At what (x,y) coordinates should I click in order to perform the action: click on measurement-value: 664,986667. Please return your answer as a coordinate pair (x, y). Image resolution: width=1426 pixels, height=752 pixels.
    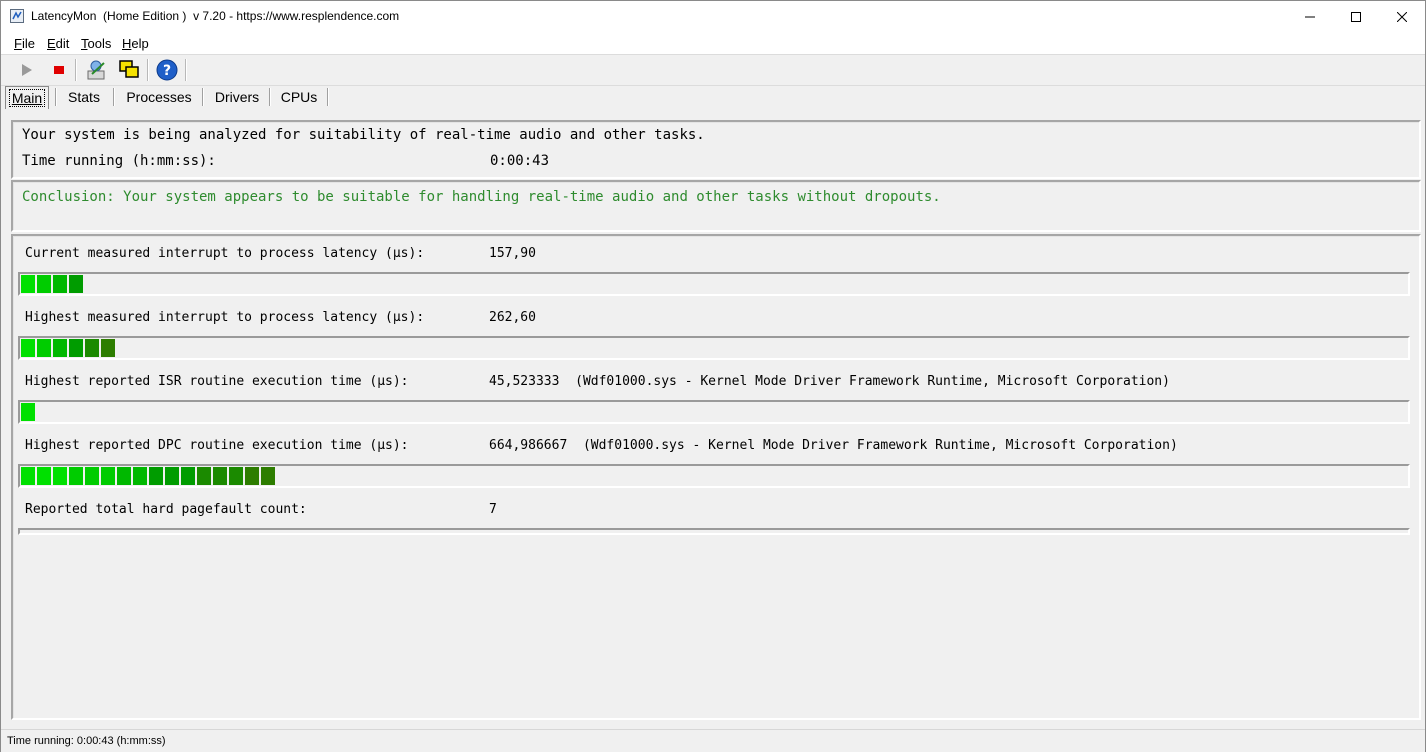
    Looking at the image, I should click on (528, 445).